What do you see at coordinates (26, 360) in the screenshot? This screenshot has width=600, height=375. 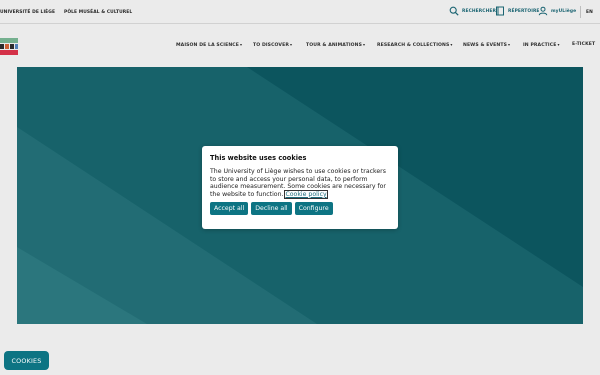 I see `cookies-settings-button: COOKIES` at bounding box center [26, 360].